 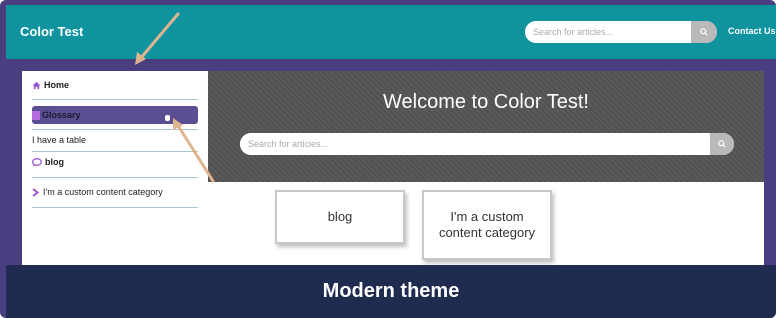 I want to click on category-card-blog: blog, so click(x=340, y=217).